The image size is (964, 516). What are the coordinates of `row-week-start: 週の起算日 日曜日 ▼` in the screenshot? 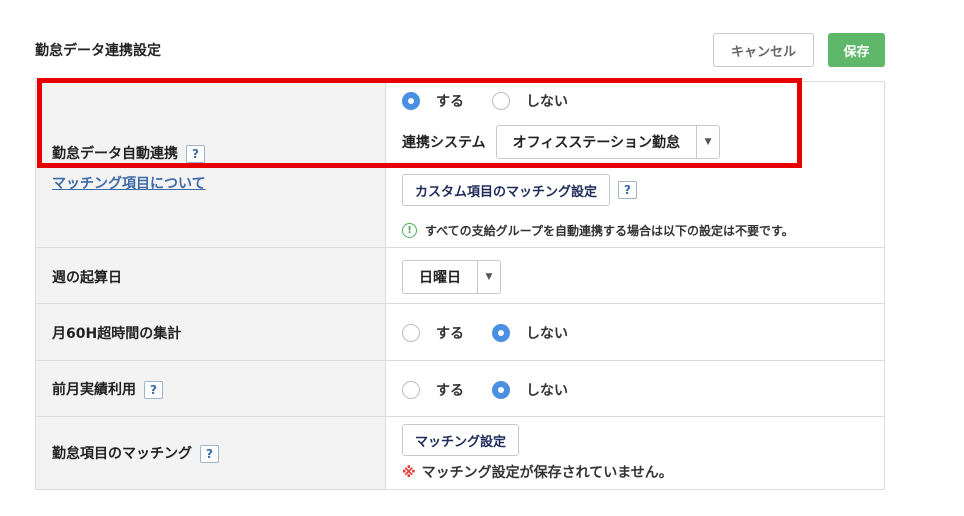 It's located at (460, 276).